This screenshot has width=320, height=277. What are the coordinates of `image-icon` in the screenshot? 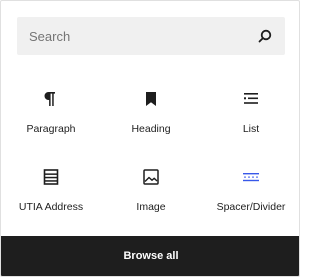 It's located at (151, 177).